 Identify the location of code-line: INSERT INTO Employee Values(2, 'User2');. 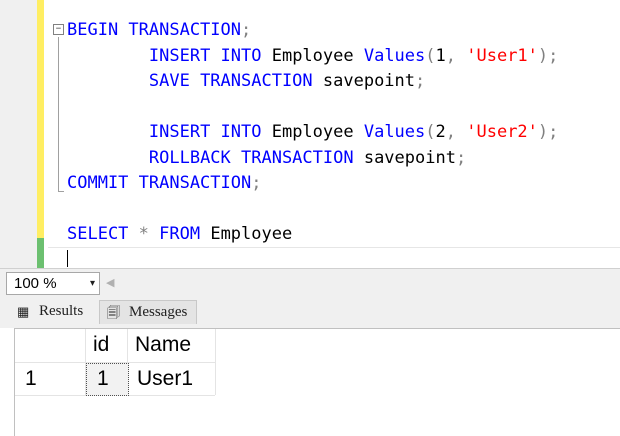
(313, 132).